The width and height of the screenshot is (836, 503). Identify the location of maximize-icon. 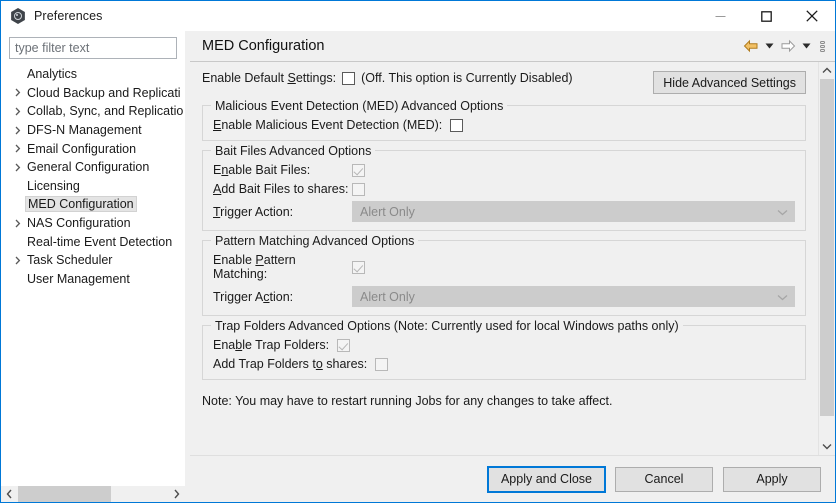
(766, 16).